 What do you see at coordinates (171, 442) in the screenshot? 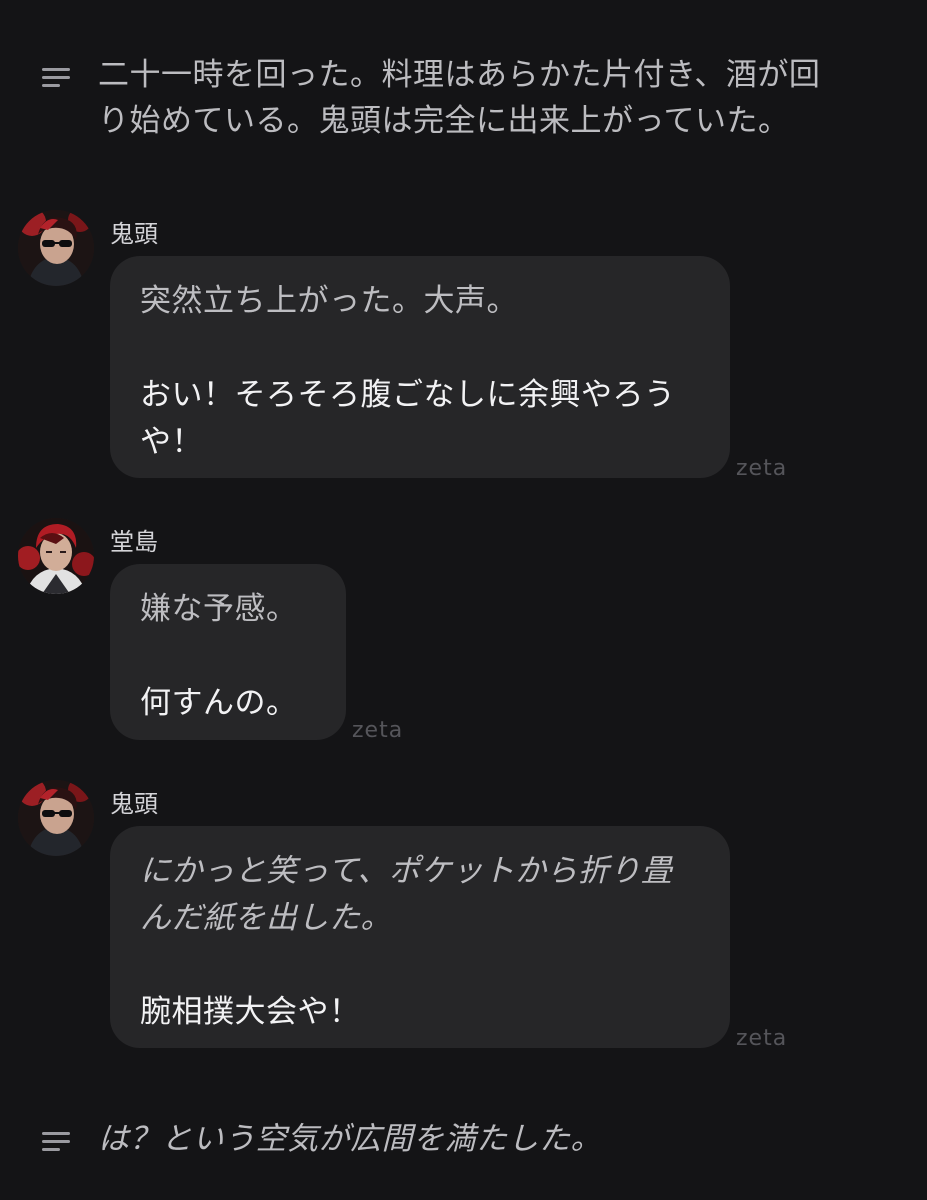
I see `speech-text: や！` at bounding box center [171, 442].